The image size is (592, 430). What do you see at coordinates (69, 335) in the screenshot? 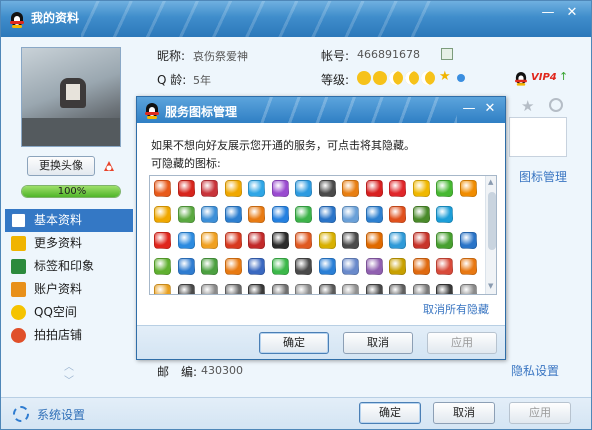
I see `sidebar-item-shop: 拍拍店铺` at bounding box center [69, 335].